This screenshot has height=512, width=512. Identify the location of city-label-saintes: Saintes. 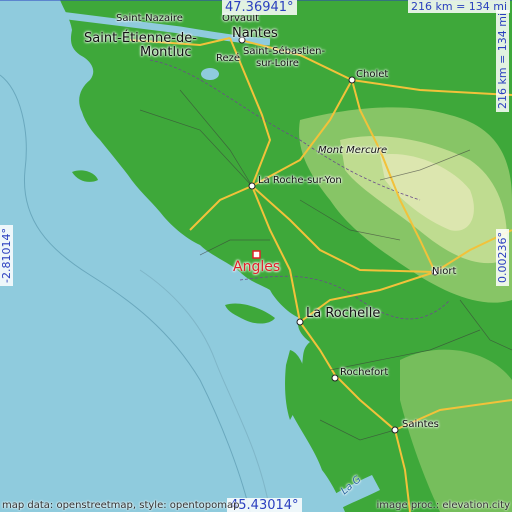
(420, 424).